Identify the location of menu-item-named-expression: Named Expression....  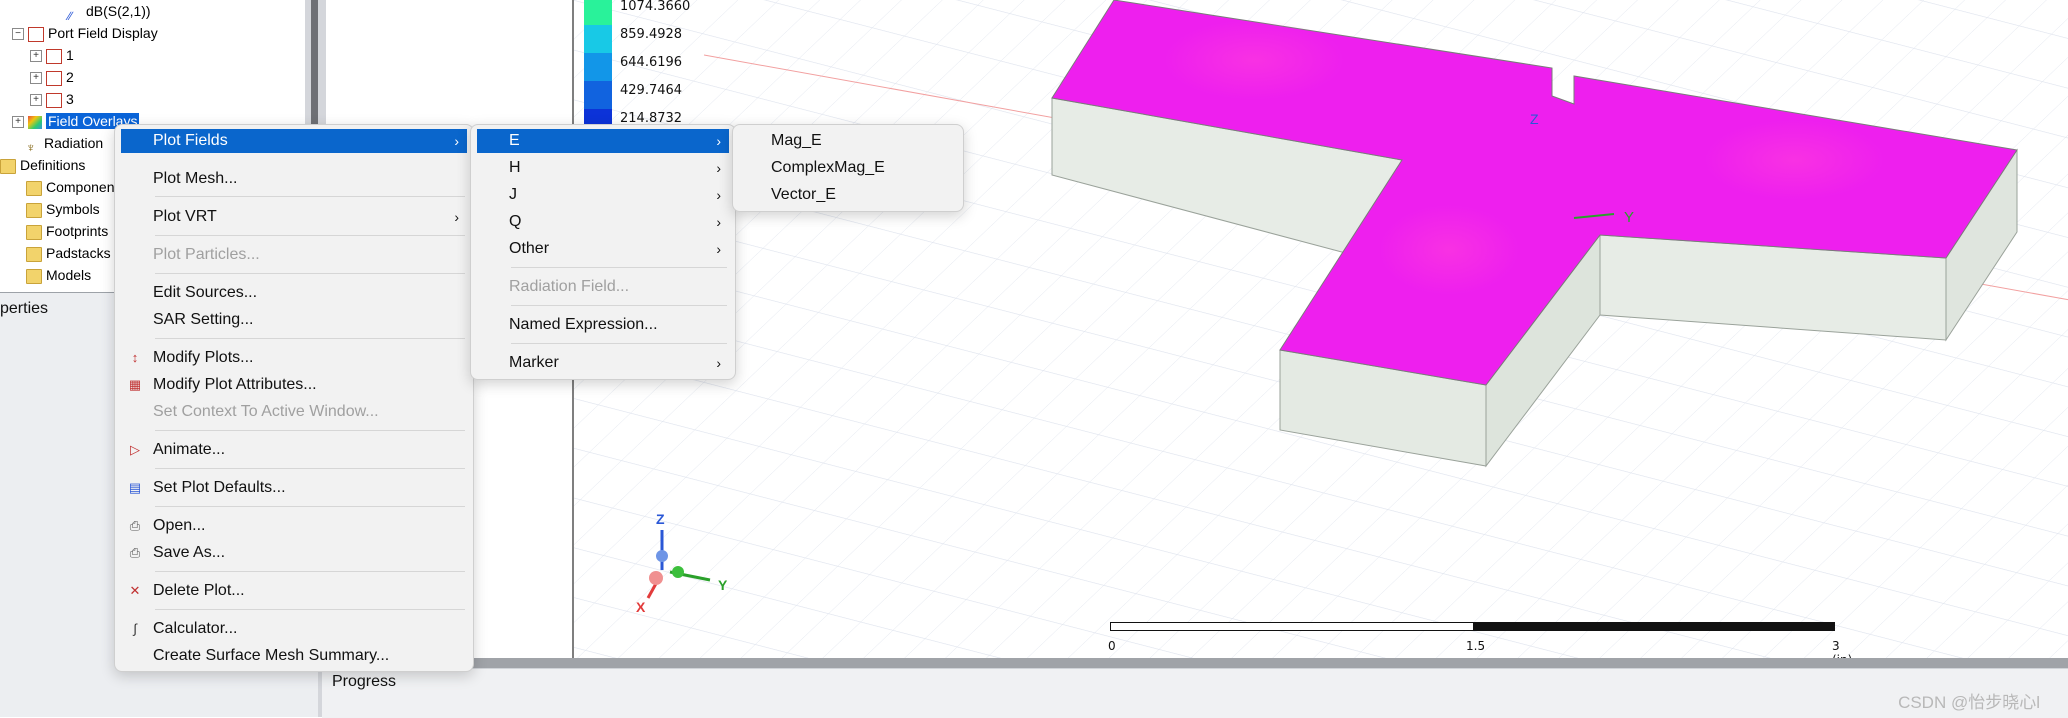
(603, 325).